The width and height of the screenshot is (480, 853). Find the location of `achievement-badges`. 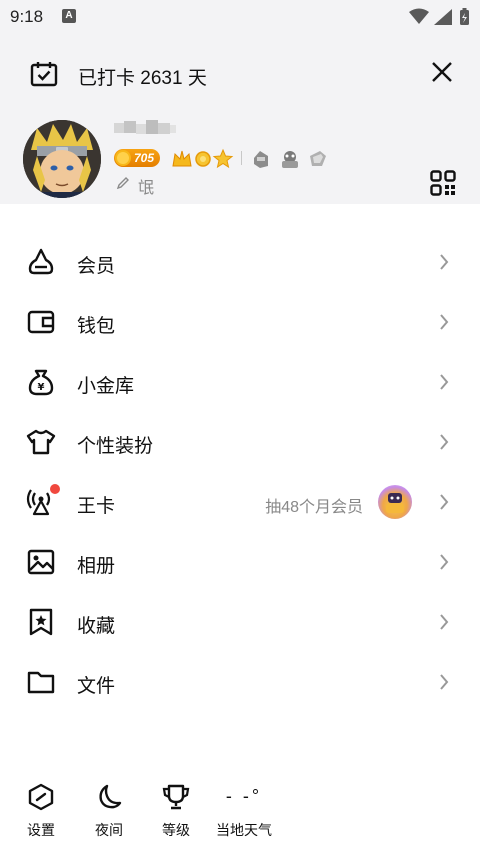

achievement-badges is located at coordinates (290, 159).